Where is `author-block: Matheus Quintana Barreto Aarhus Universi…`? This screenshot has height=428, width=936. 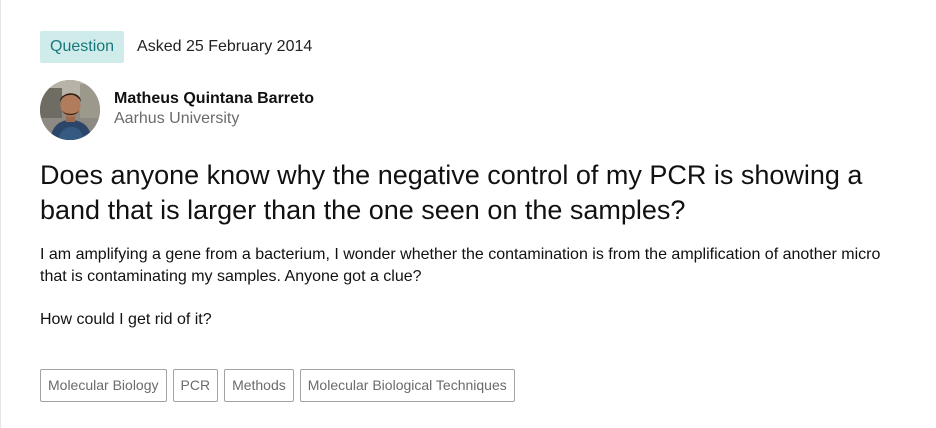 author-block: Matheus Quintana Barreto Aarhus Universi… is located at coordinates (177, 110).